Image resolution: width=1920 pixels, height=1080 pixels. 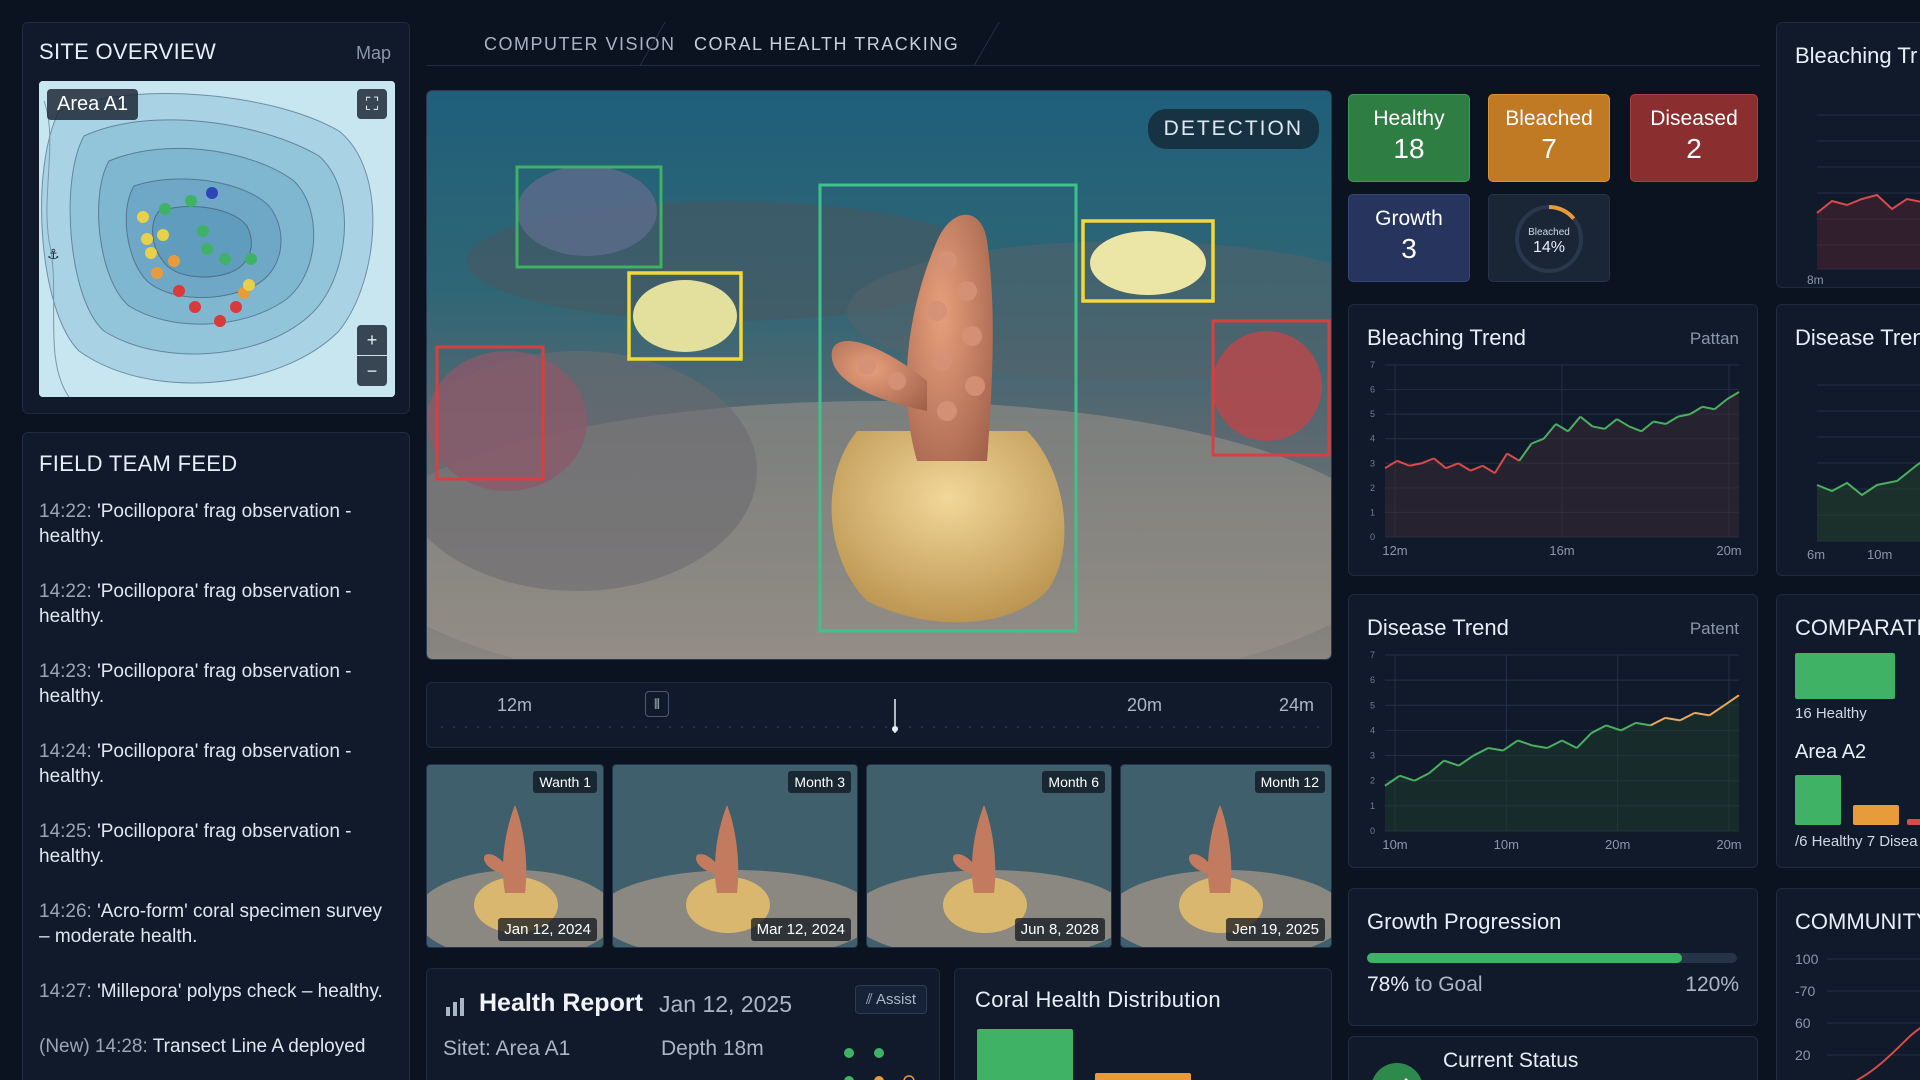 I want to click on a2-legend: /6 Healthy 7 Disea, so click(x=1856, y=841).